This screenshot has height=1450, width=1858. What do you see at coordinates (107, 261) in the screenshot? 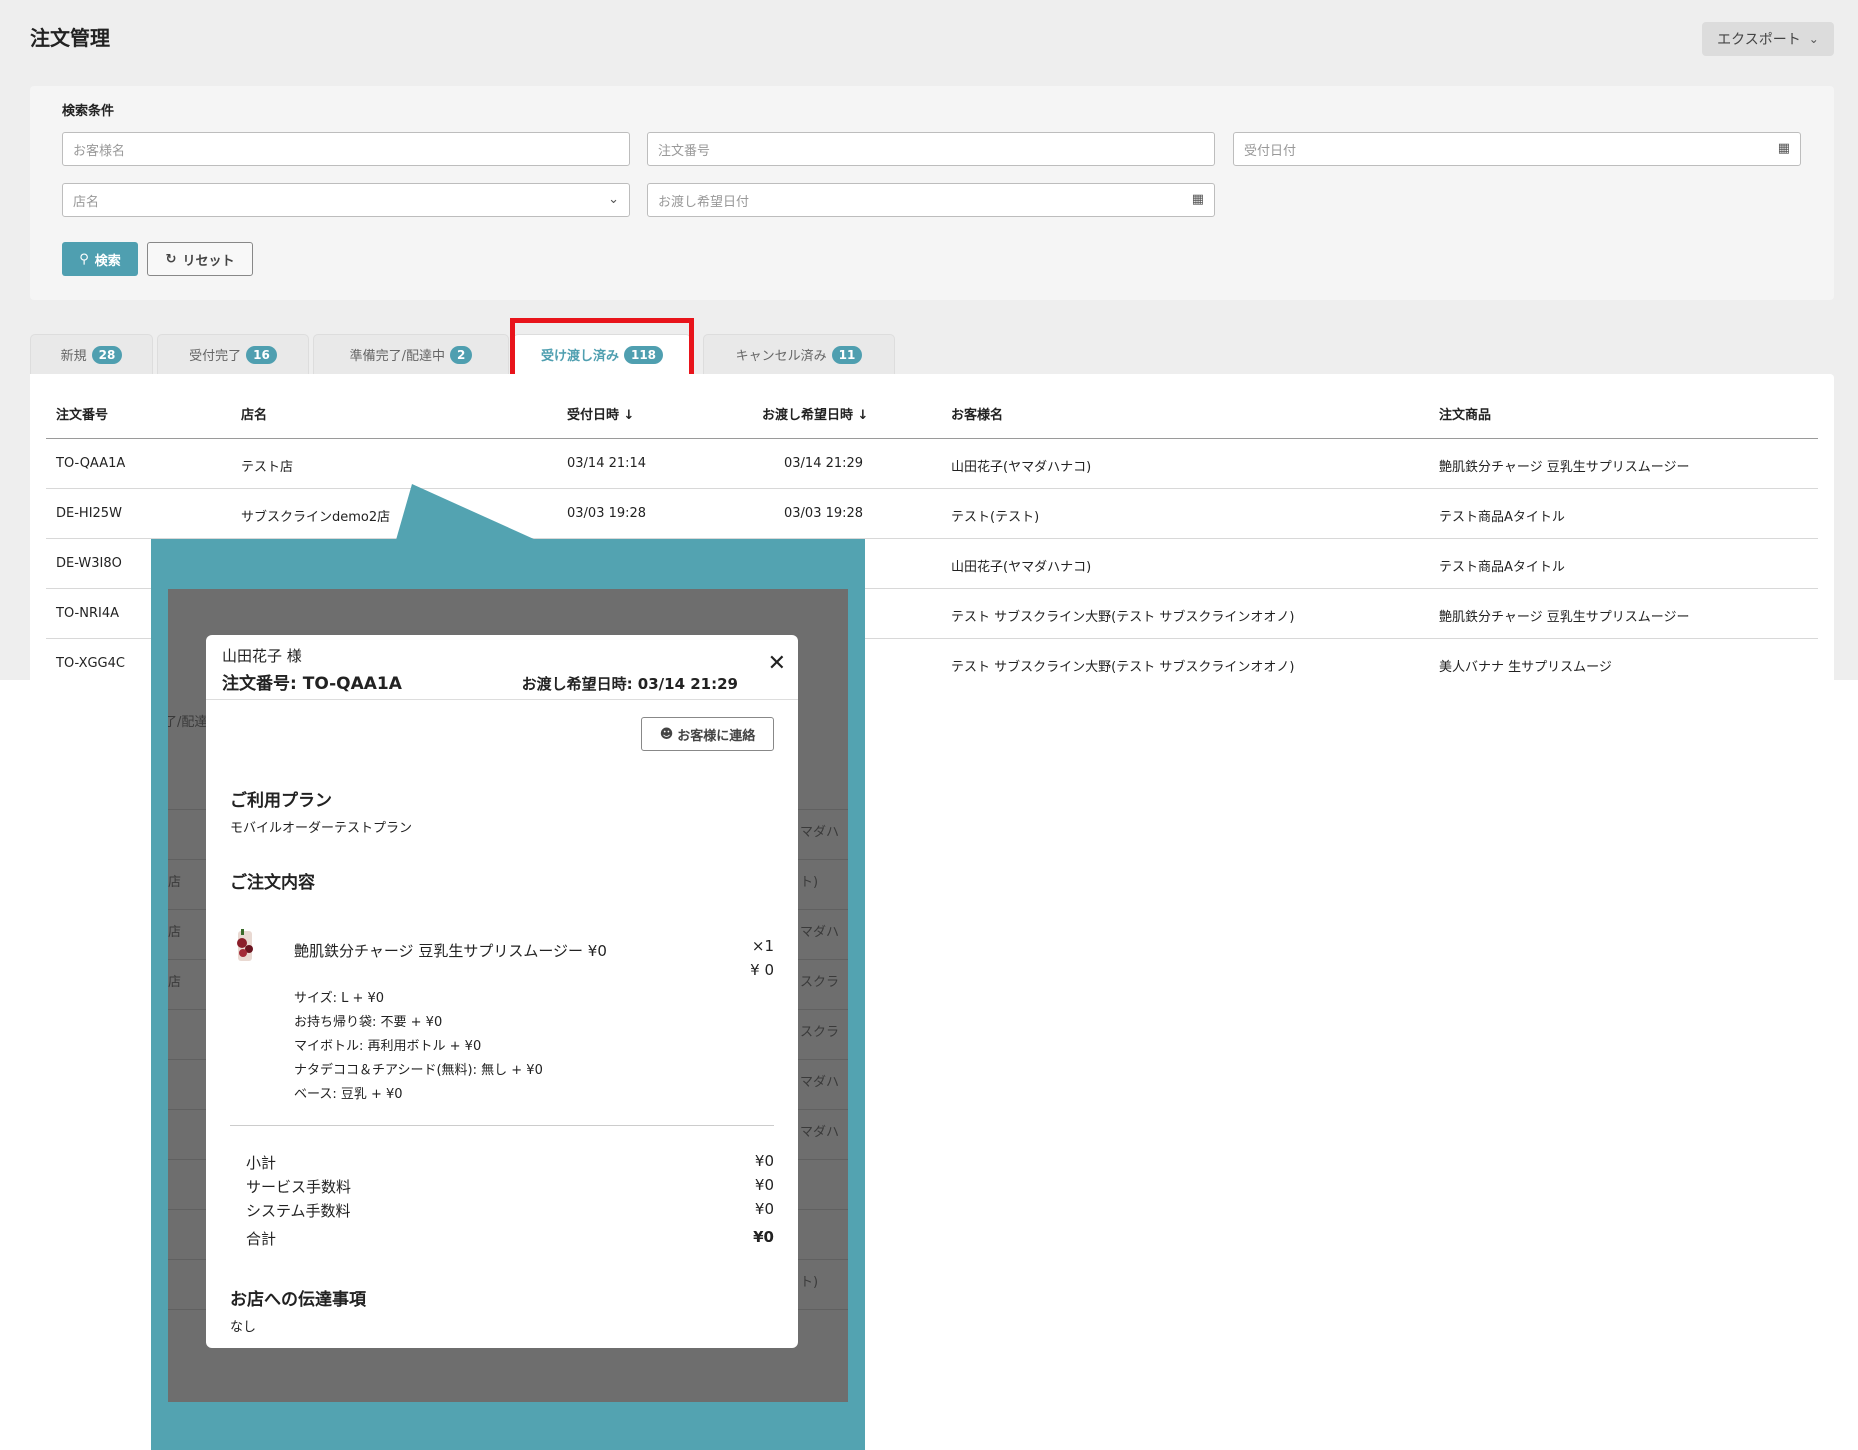
I see `search-button-label: 検索` at bounding box center [107, 261].